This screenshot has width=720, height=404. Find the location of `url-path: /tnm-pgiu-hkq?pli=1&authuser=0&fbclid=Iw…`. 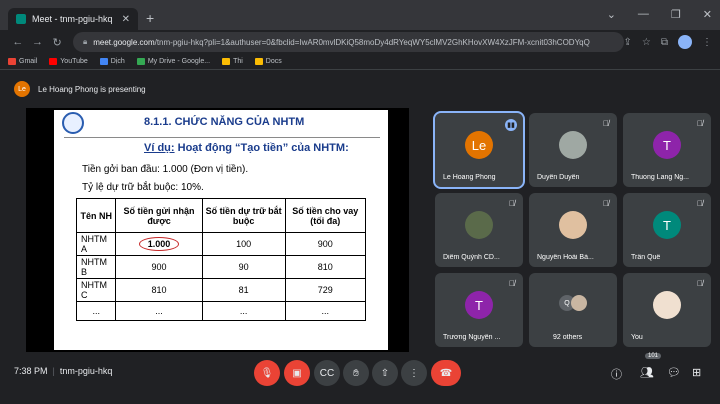

url-path: /tnm-pgiu-hkq?pli=1&authuser=0&fbclid=Iw… is located at coordinates (372, 42).